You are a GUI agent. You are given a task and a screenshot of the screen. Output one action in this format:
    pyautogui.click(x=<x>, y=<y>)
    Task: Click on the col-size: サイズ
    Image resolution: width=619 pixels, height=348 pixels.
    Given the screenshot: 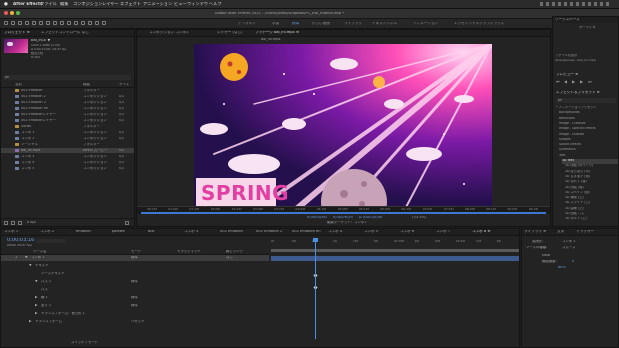 What is the action you would take?
    pyautogui.click(x=124, y=84)
    